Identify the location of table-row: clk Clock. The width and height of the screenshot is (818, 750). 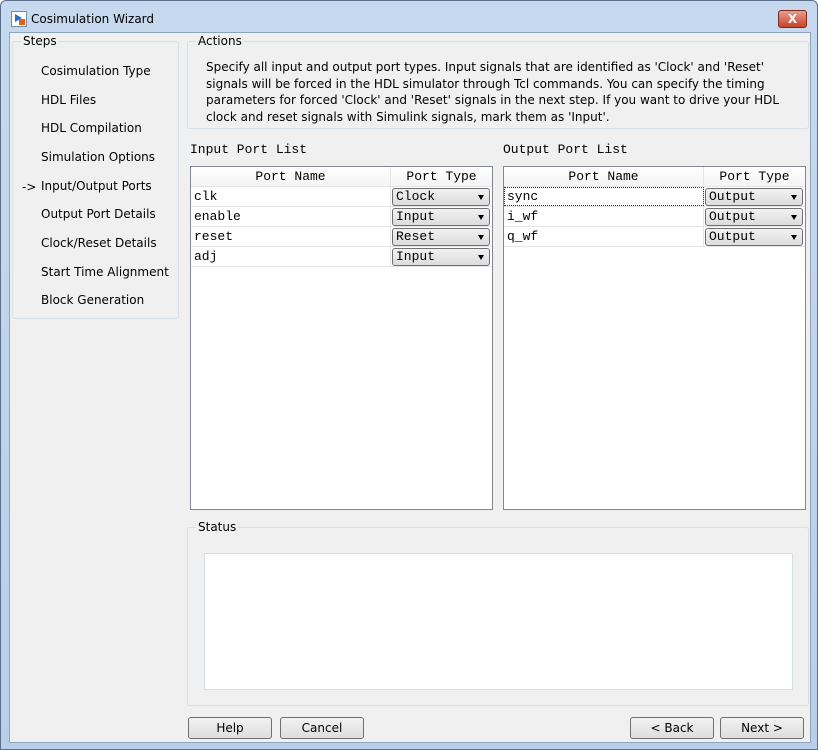
(341, 197).